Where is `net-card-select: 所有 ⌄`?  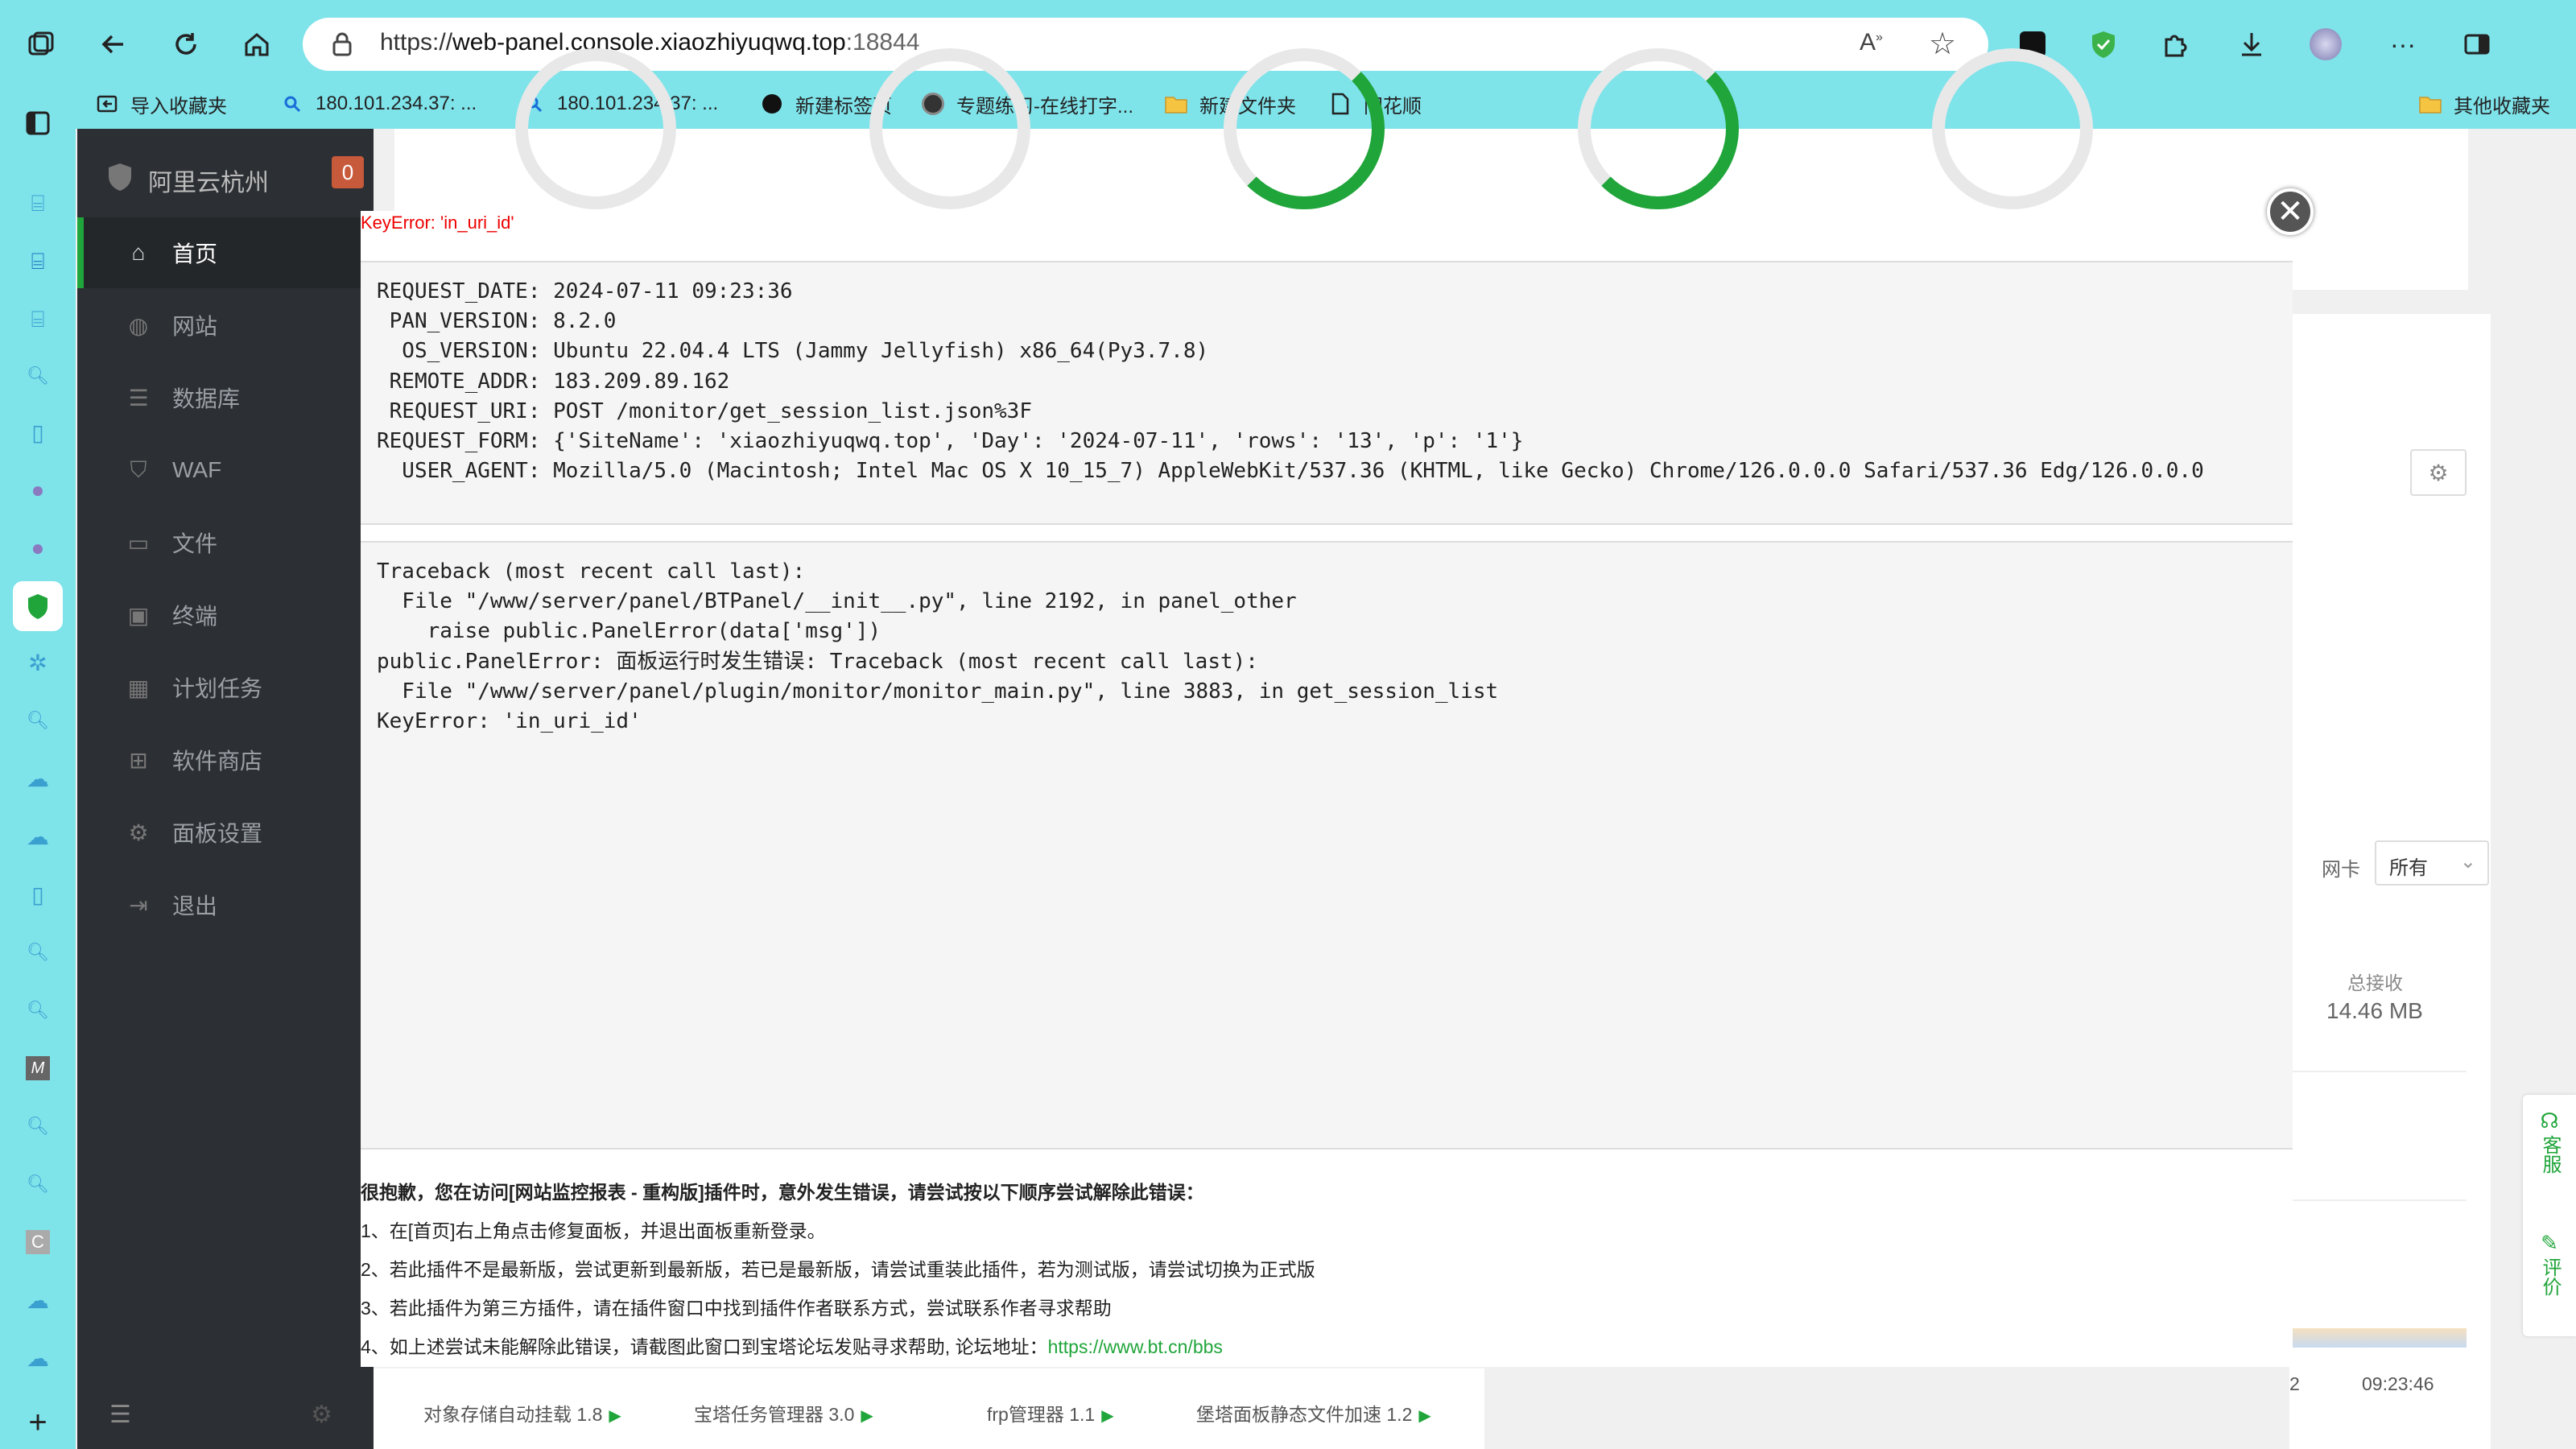
net-card-select: 所有 ⌄ is located at coordinates (2432, 863).